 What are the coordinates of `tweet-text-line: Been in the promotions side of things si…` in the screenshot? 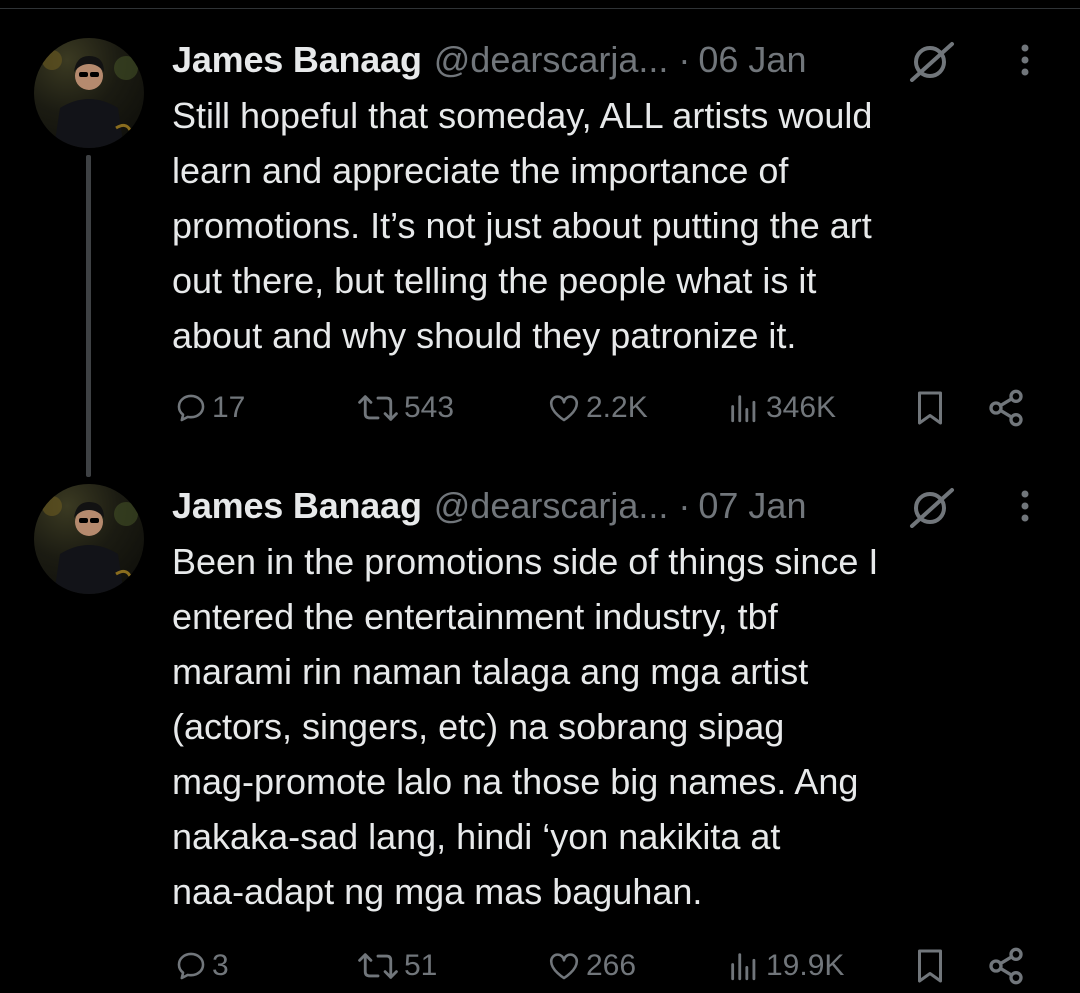 It's located at (525, 561).